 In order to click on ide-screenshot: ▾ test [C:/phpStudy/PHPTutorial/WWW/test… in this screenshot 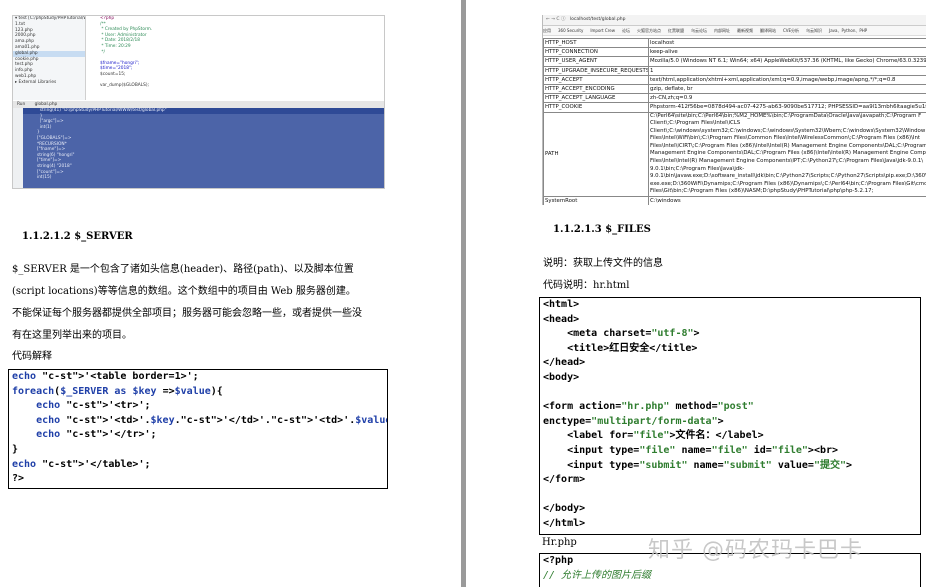, I will do `click(198, 102)`.